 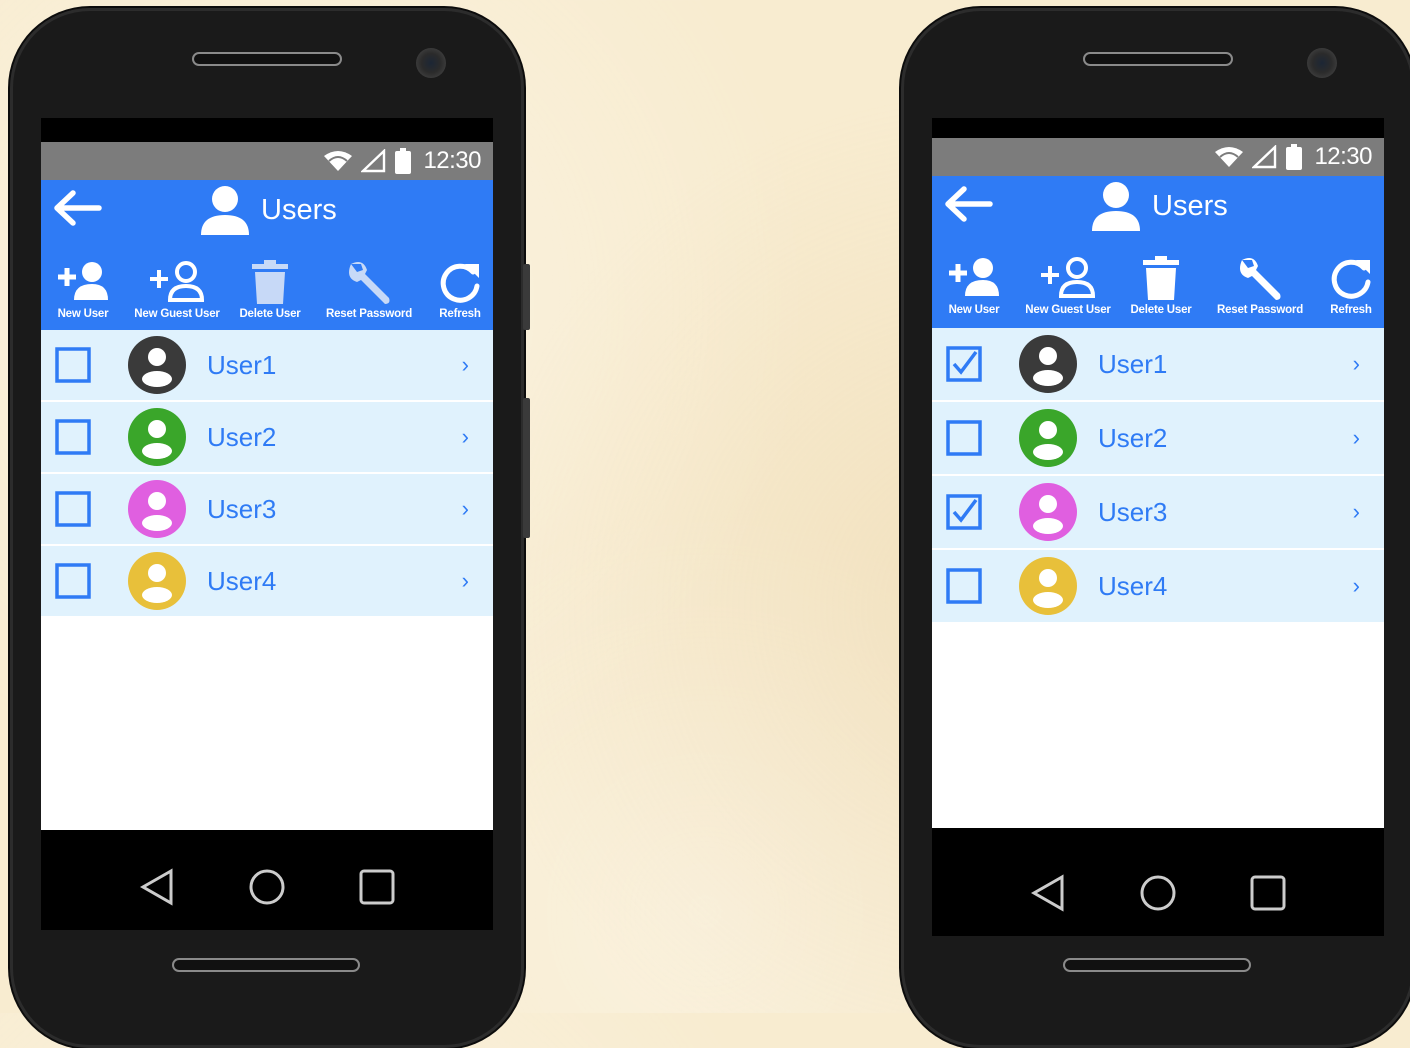 What do you see at coordinates (974, 277) in the screenshot?
I see `add-user-icon` at bounding box center [974, 277].